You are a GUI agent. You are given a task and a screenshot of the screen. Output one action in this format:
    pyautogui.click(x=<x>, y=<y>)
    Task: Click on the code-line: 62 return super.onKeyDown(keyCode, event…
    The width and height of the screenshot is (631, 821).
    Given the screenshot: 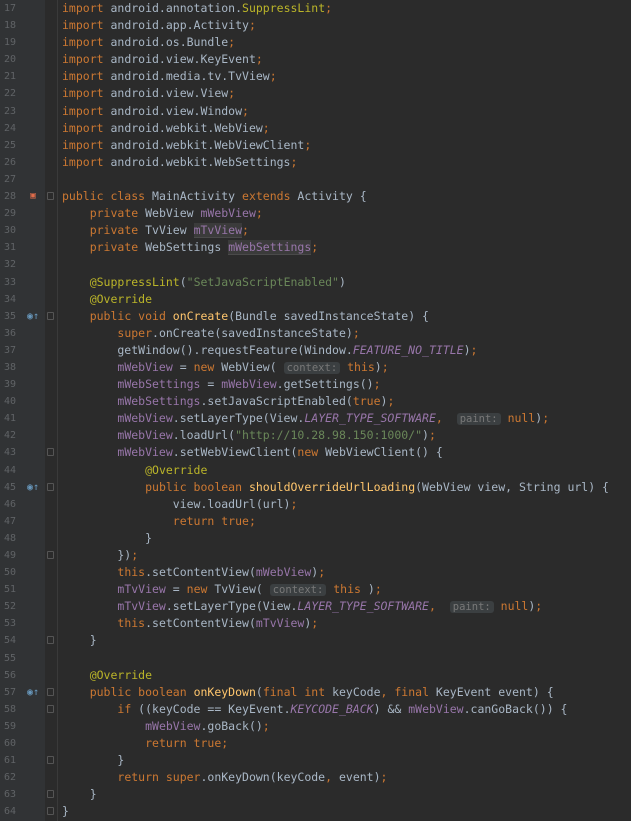 What is the action you would take?
    pyautogui.click(x=315, y=777)
    